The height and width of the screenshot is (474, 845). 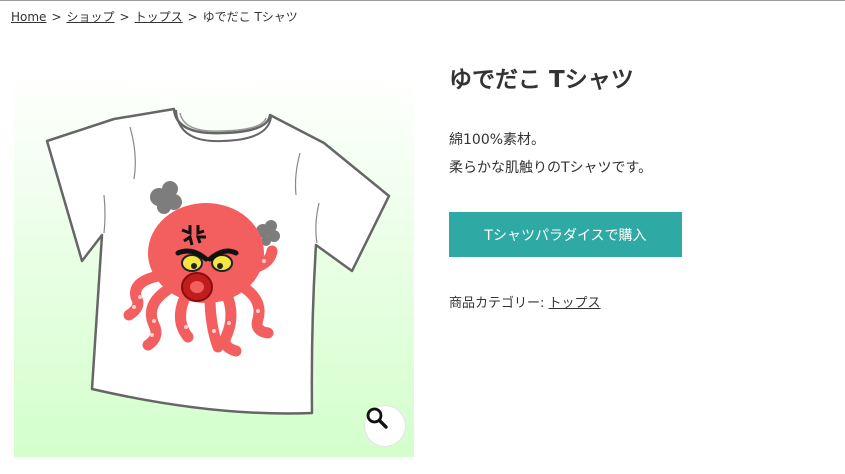 I want to click on category-link: トップス, so click(x=575, y=303).